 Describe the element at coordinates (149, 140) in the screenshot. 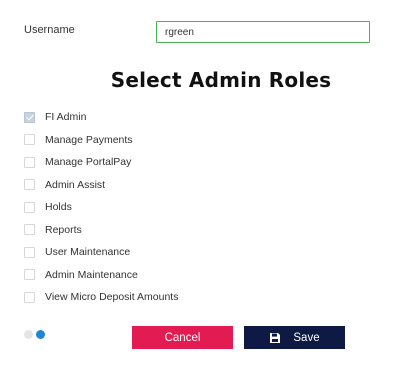

I see `role-manage-payments: Manage Payments` at that location.